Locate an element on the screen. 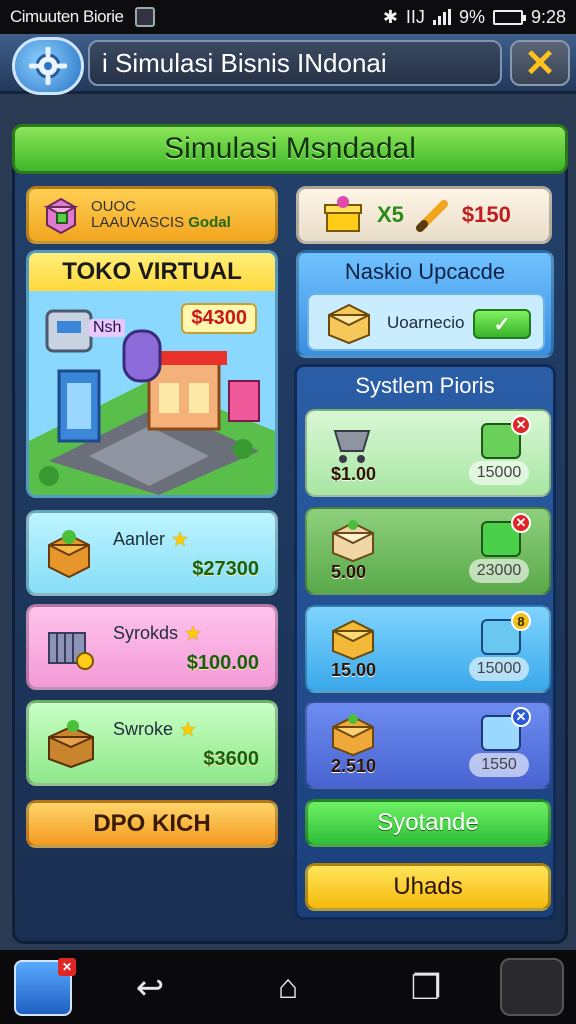 This screenshot has height=1024, width=576. cardboard-box-icon is located at coordinates (71, 744).